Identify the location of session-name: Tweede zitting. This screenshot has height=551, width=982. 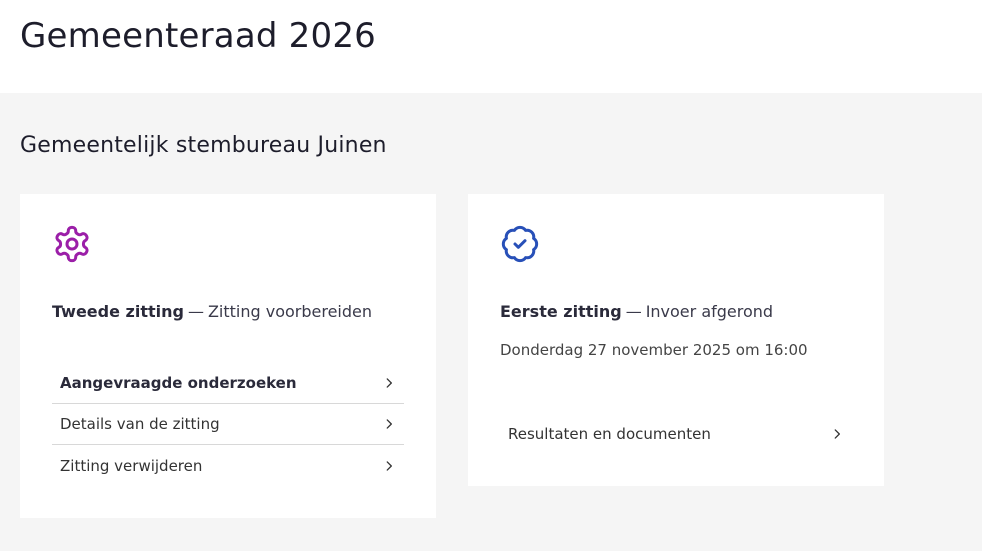
(118, 311).